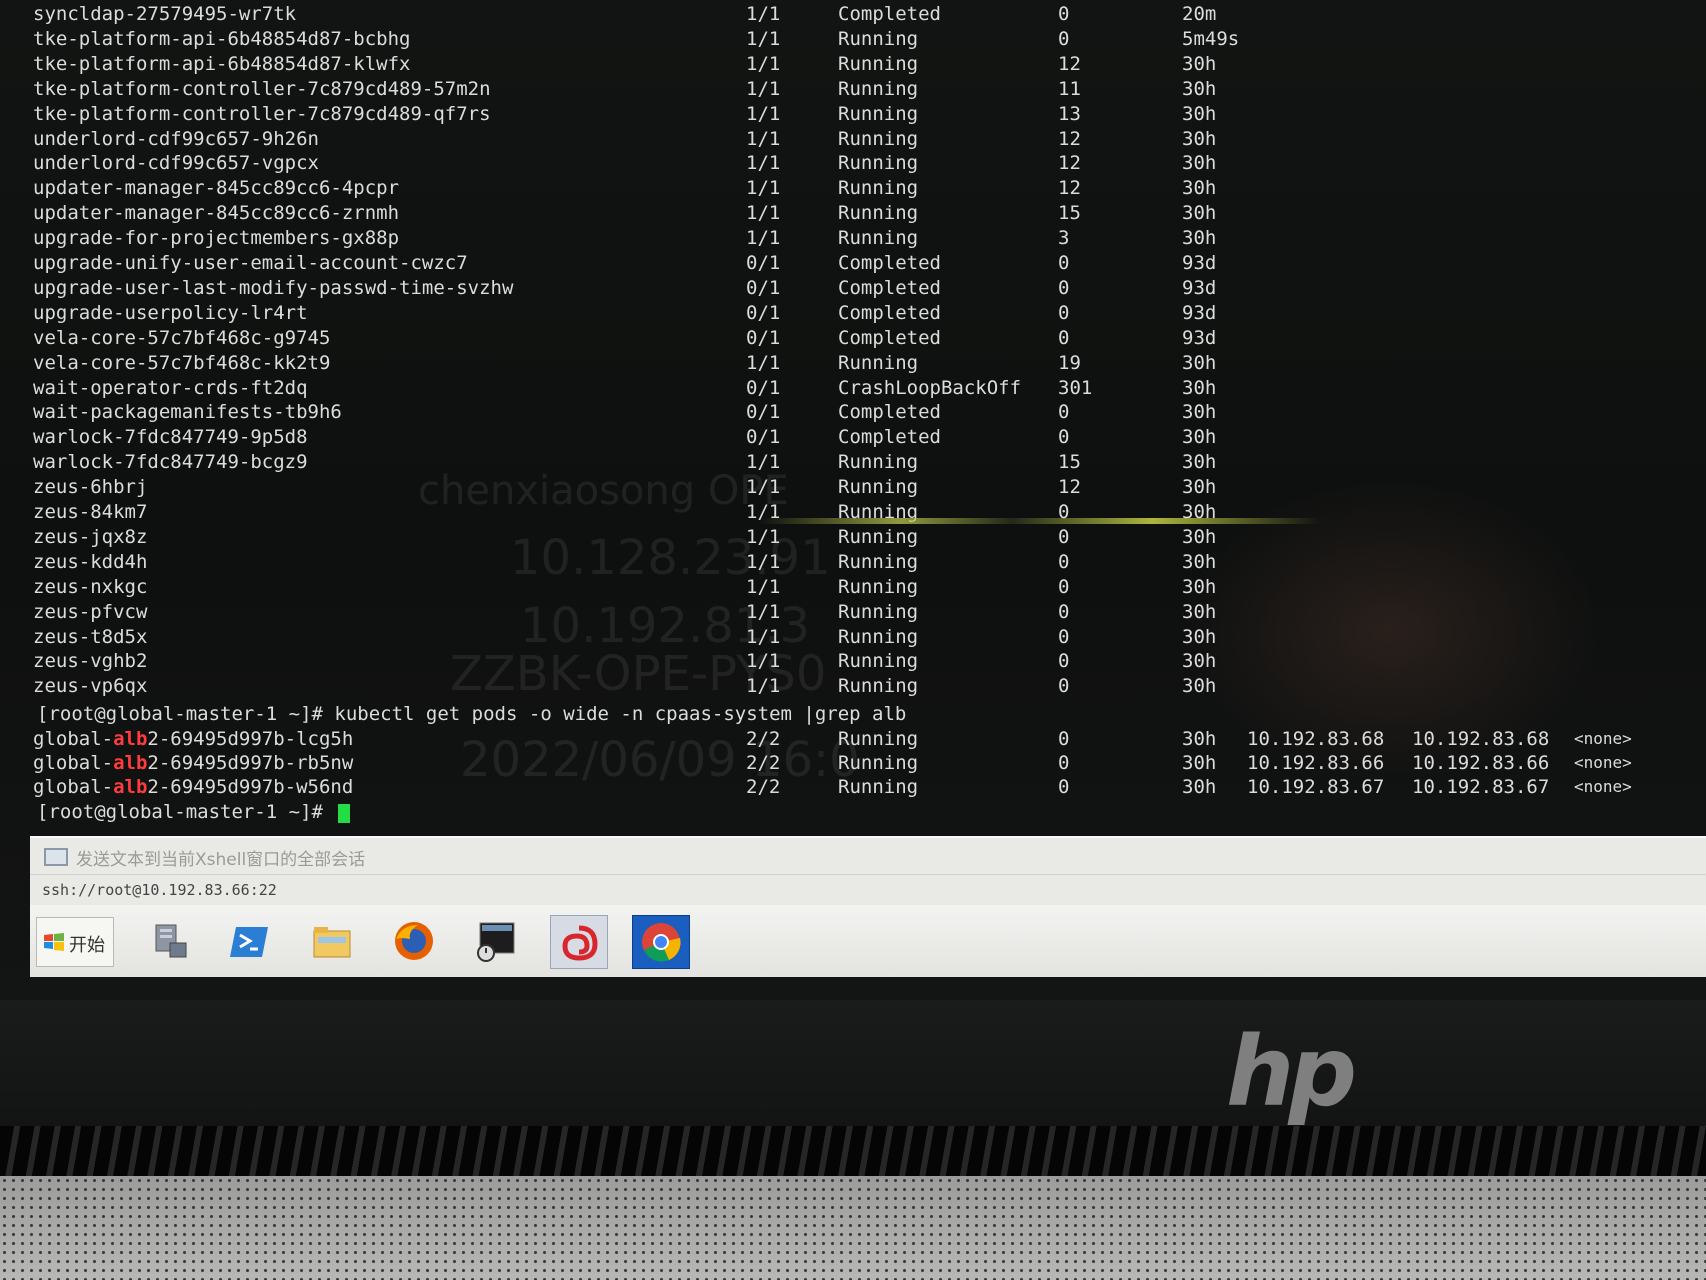 The width and height of the screenshot is (1706, 1280). Describe the element at coordinates (165, 14) in the screenshot. I see `pod-name: syncldap-27579495-wr7tk` at that location.